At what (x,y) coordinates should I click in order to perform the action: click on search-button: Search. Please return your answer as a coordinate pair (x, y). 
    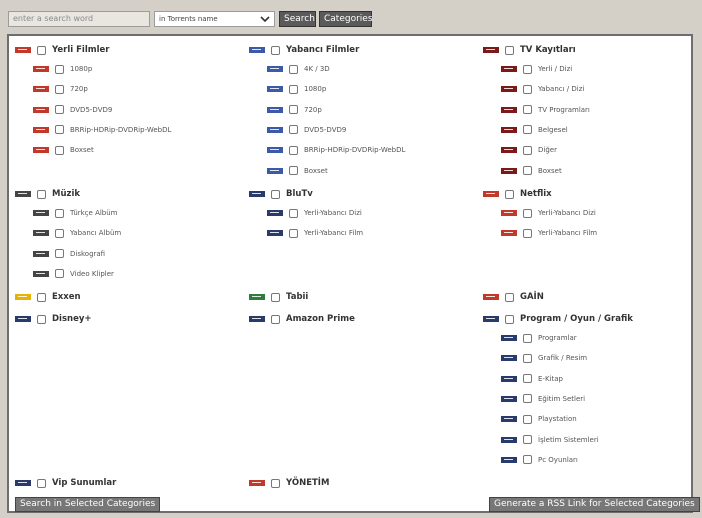
    Looking at the image, I should click on (297, 19).